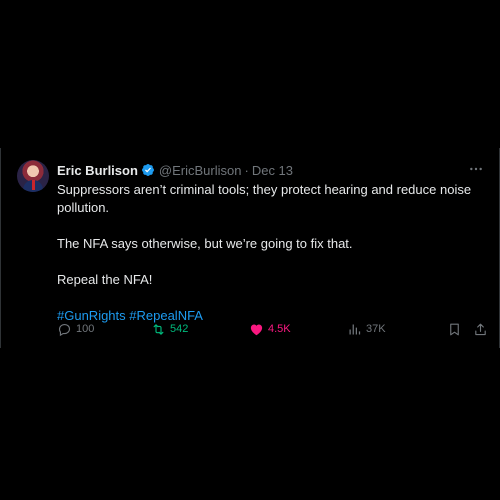 The image size is (500, 500). I want to click on tweet-header: Eric Burlison @EricBurlison · Dec 13, so click(175, 170).